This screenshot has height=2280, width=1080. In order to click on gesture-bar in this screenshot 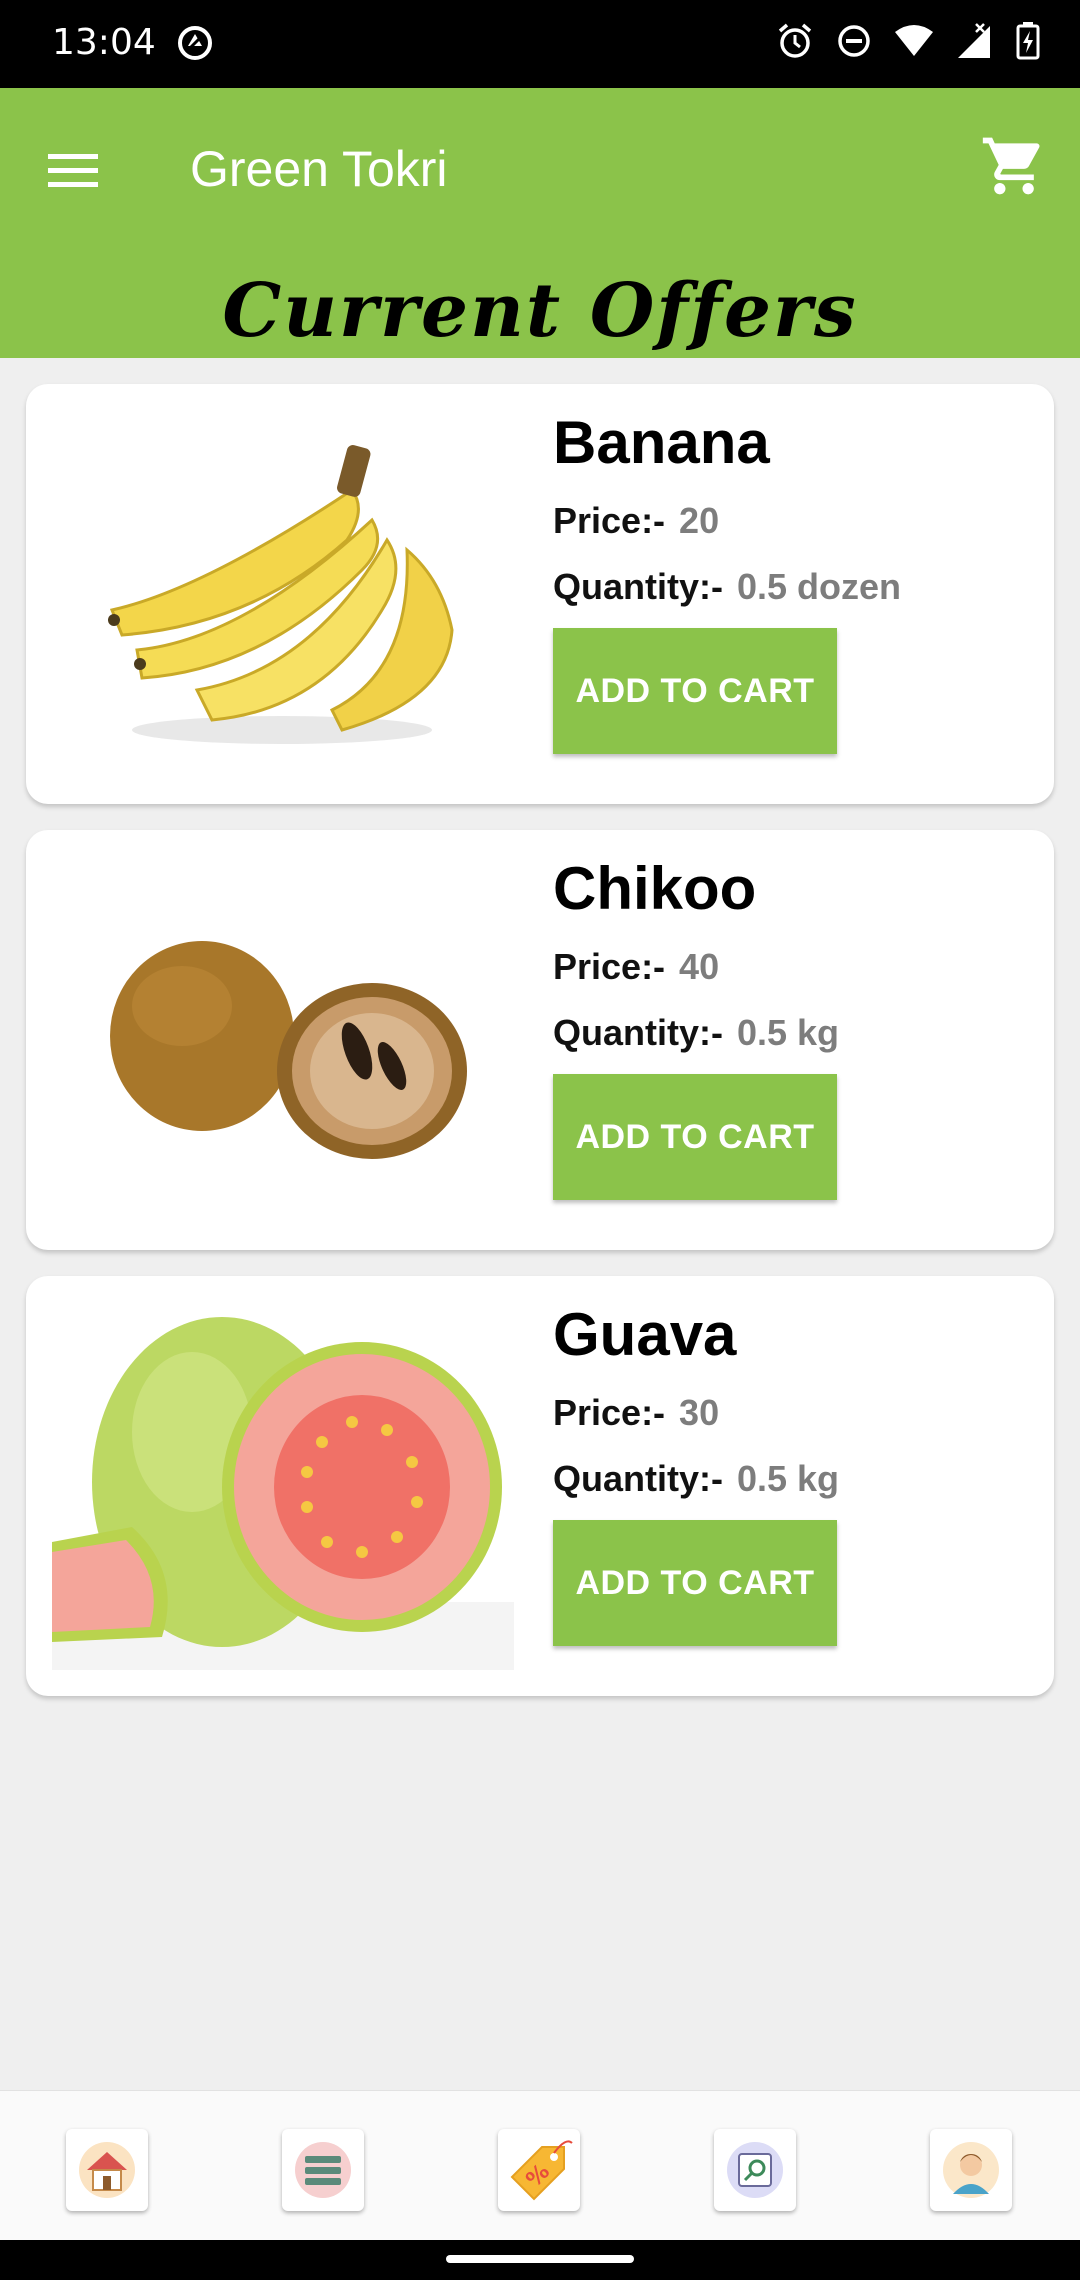, I will do `click(540, 2260)`.